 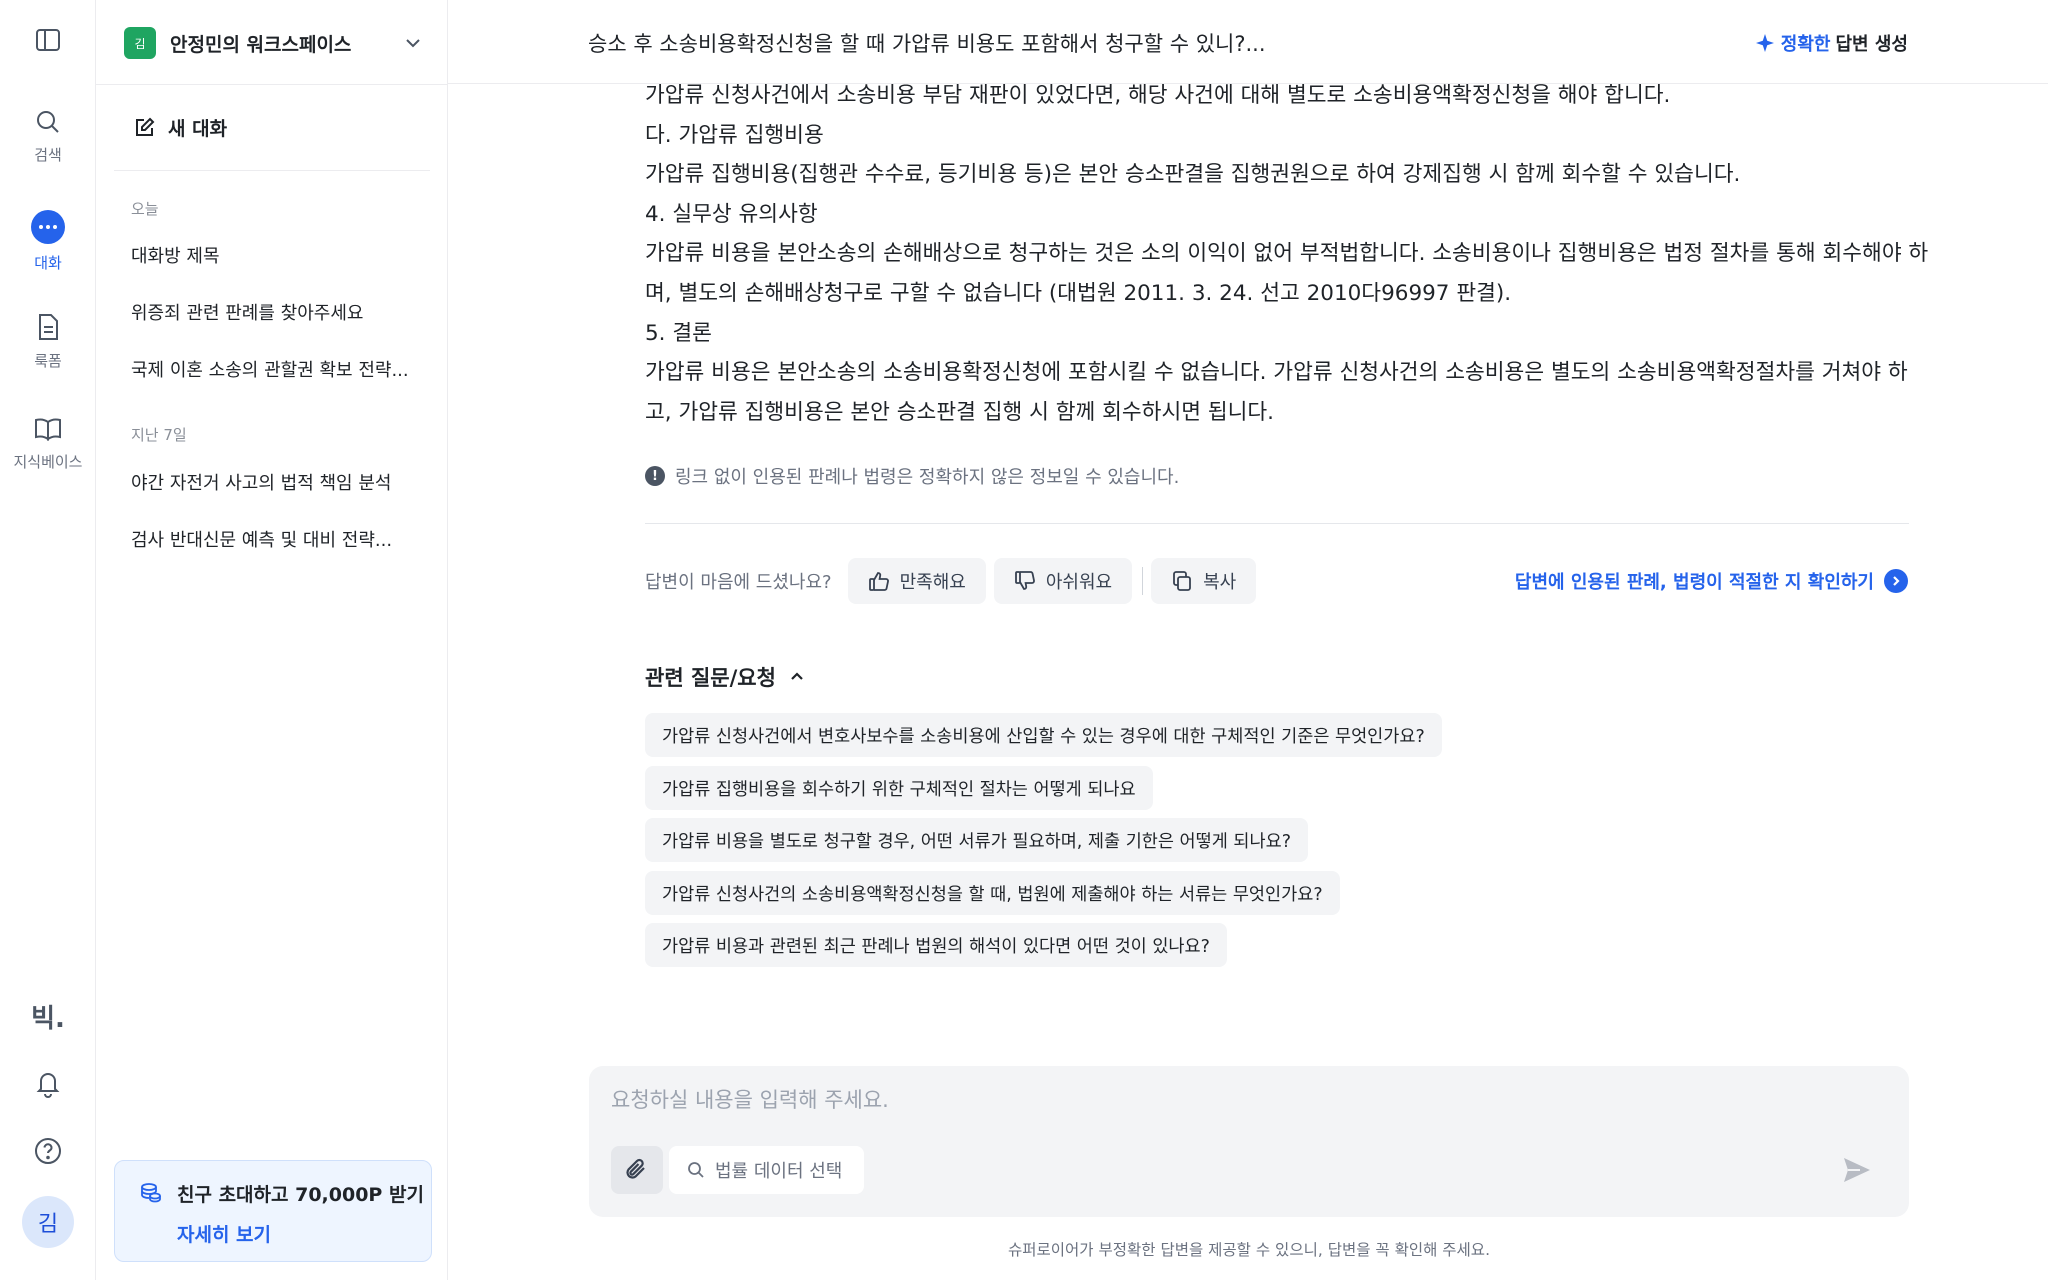 What do you see at coordinates (1871, 44) in the screenshot?
I see `answer-mode-label: 답변 생성` at bounding box center [1871, 44].